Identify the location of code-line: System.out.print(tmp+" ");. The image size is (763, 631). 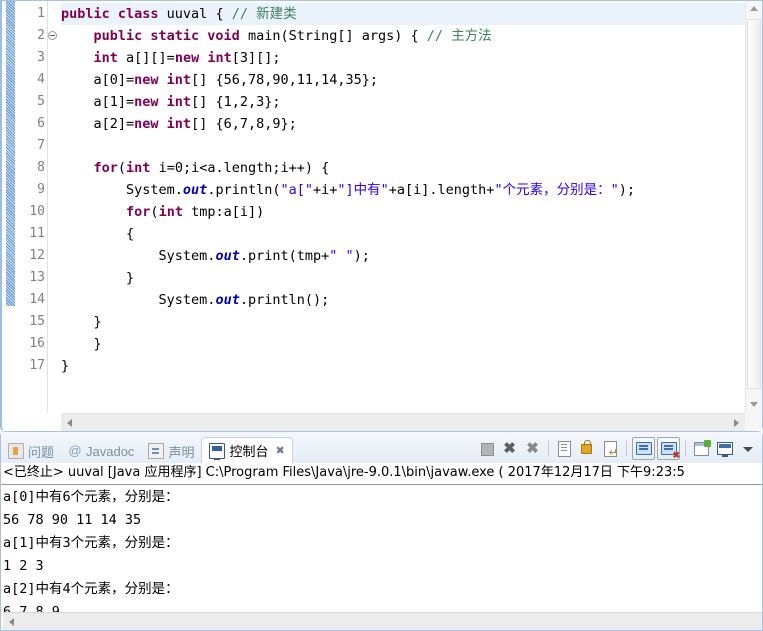
(403, 256).